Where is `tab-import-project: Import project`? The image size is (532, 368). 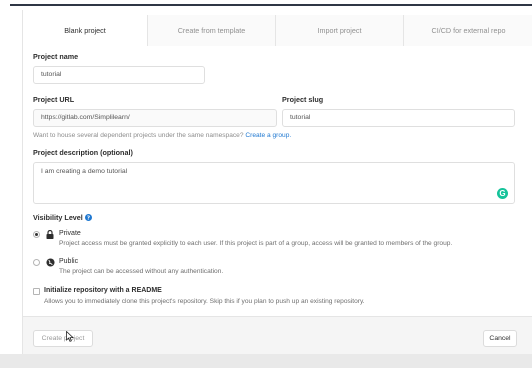
tab-import-project: Import project is located at coordinates (339, 30).